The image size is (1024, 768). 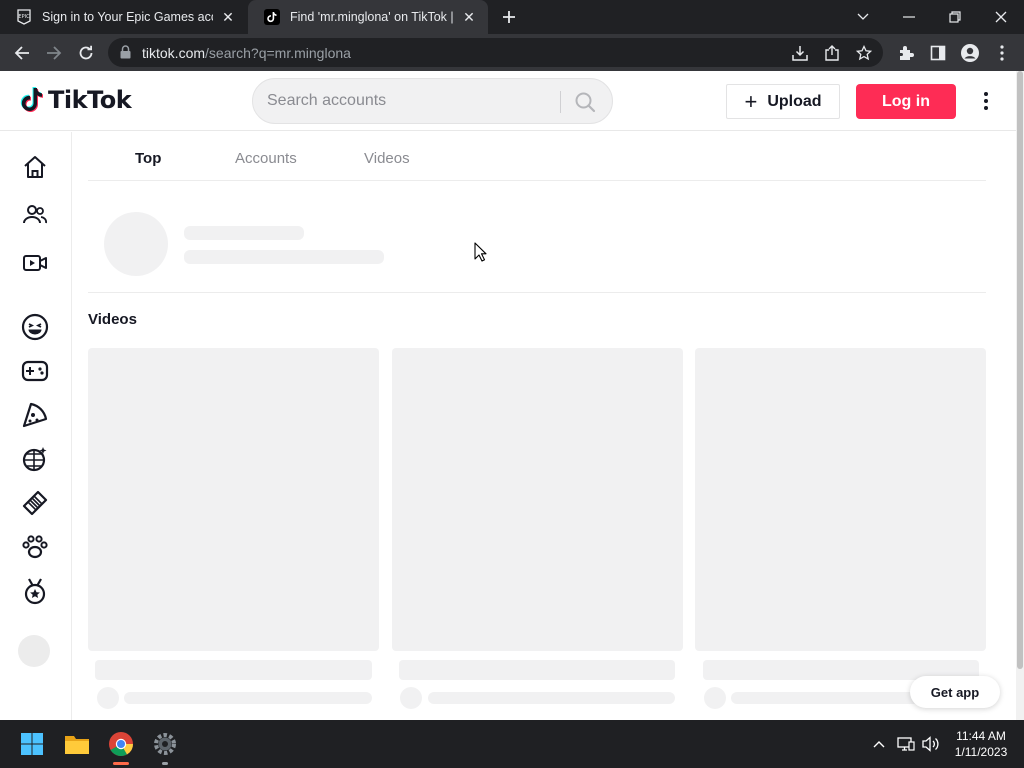 What do you see at coordinates (906, 744) in the screenshot?
I see `network-icon` at bounding box center [906, 744].